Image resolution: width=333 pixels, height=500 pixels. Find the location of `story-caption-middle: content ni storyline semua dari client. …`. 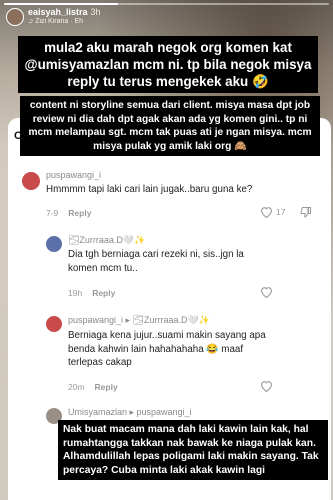

story-caption-middle: content ni storyline semua dari client. … is located at coordinates (170, 126).